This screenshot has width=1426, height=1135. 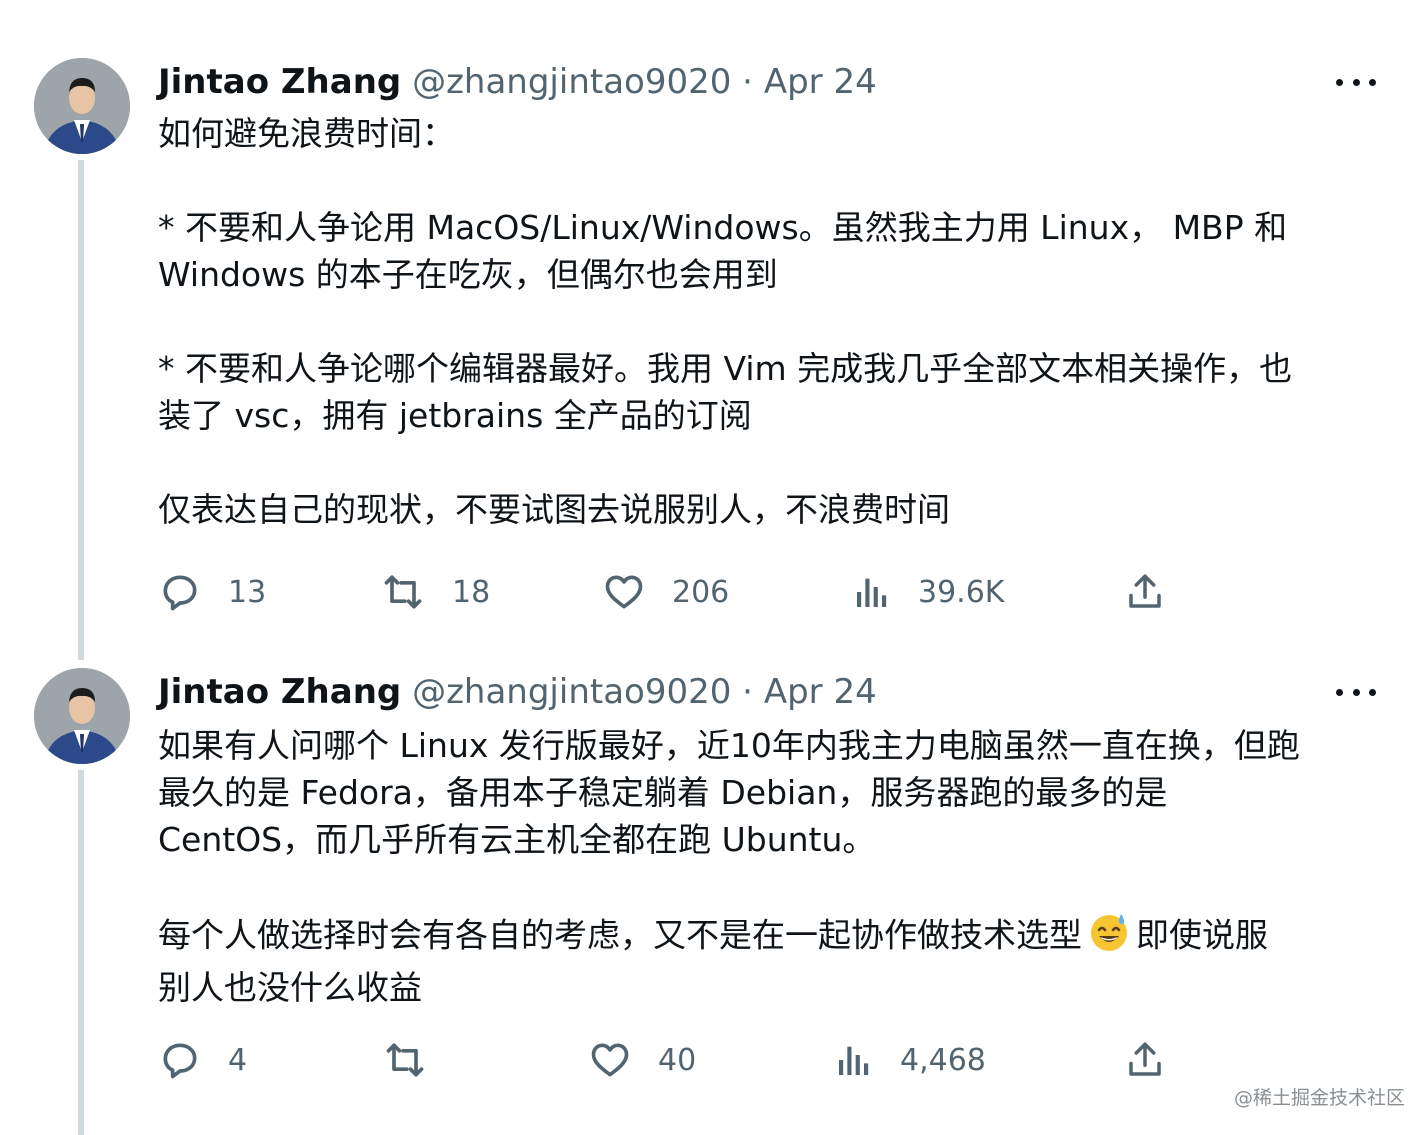 I want to click on views-button: 39.6K, so click(x=928, y=592).